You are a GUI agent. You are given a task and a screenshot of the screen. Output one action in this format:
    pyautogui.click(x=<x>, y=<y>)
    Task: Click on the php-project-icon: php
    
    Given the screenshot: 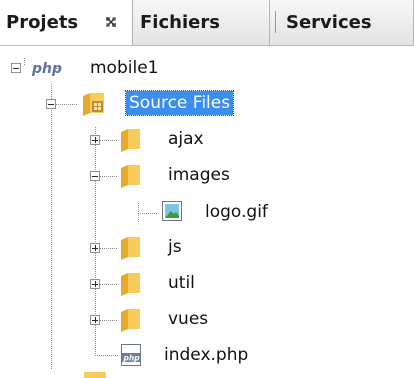 What is the action you would take?
    pyautogui.click(x=47, y=69)
    